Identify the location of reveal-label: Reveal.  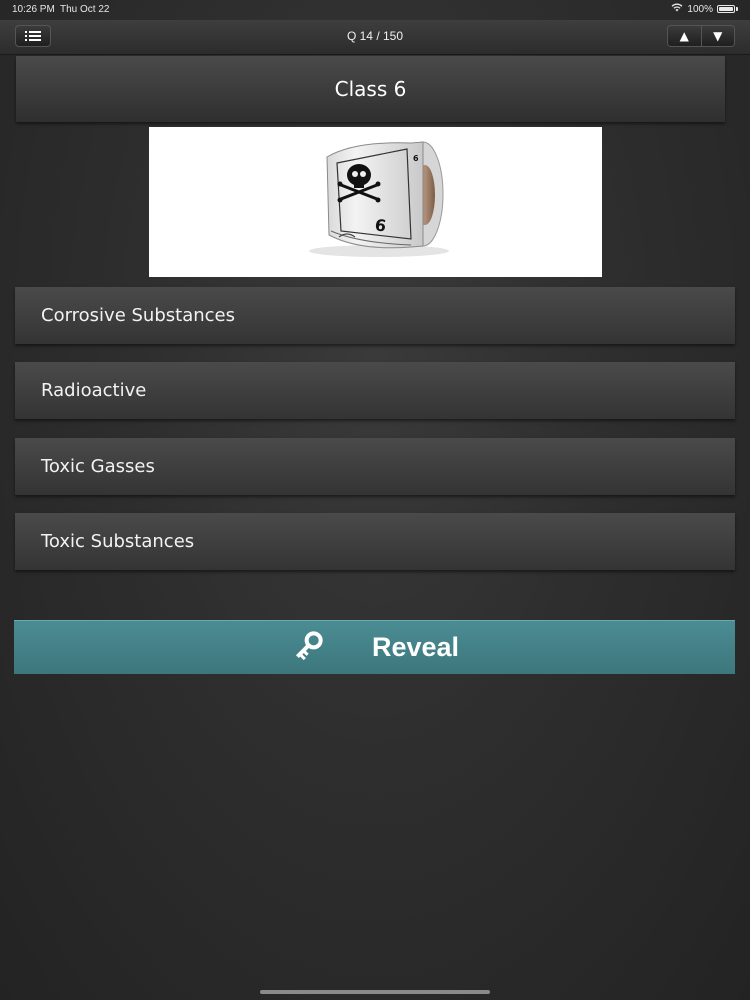
(415, 647).